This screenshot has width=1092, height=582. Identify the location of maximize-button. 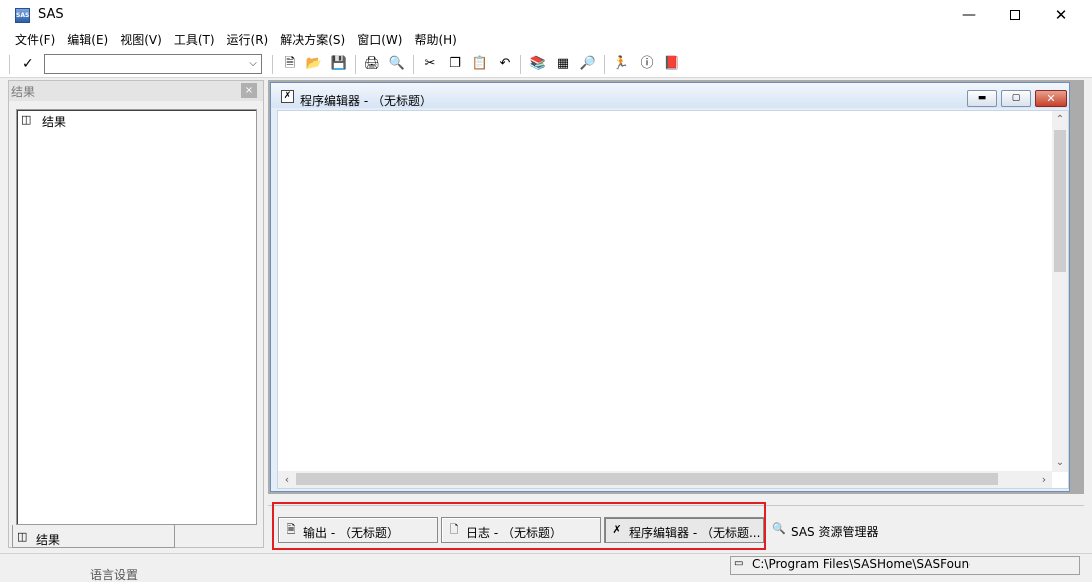
(1015, 15).